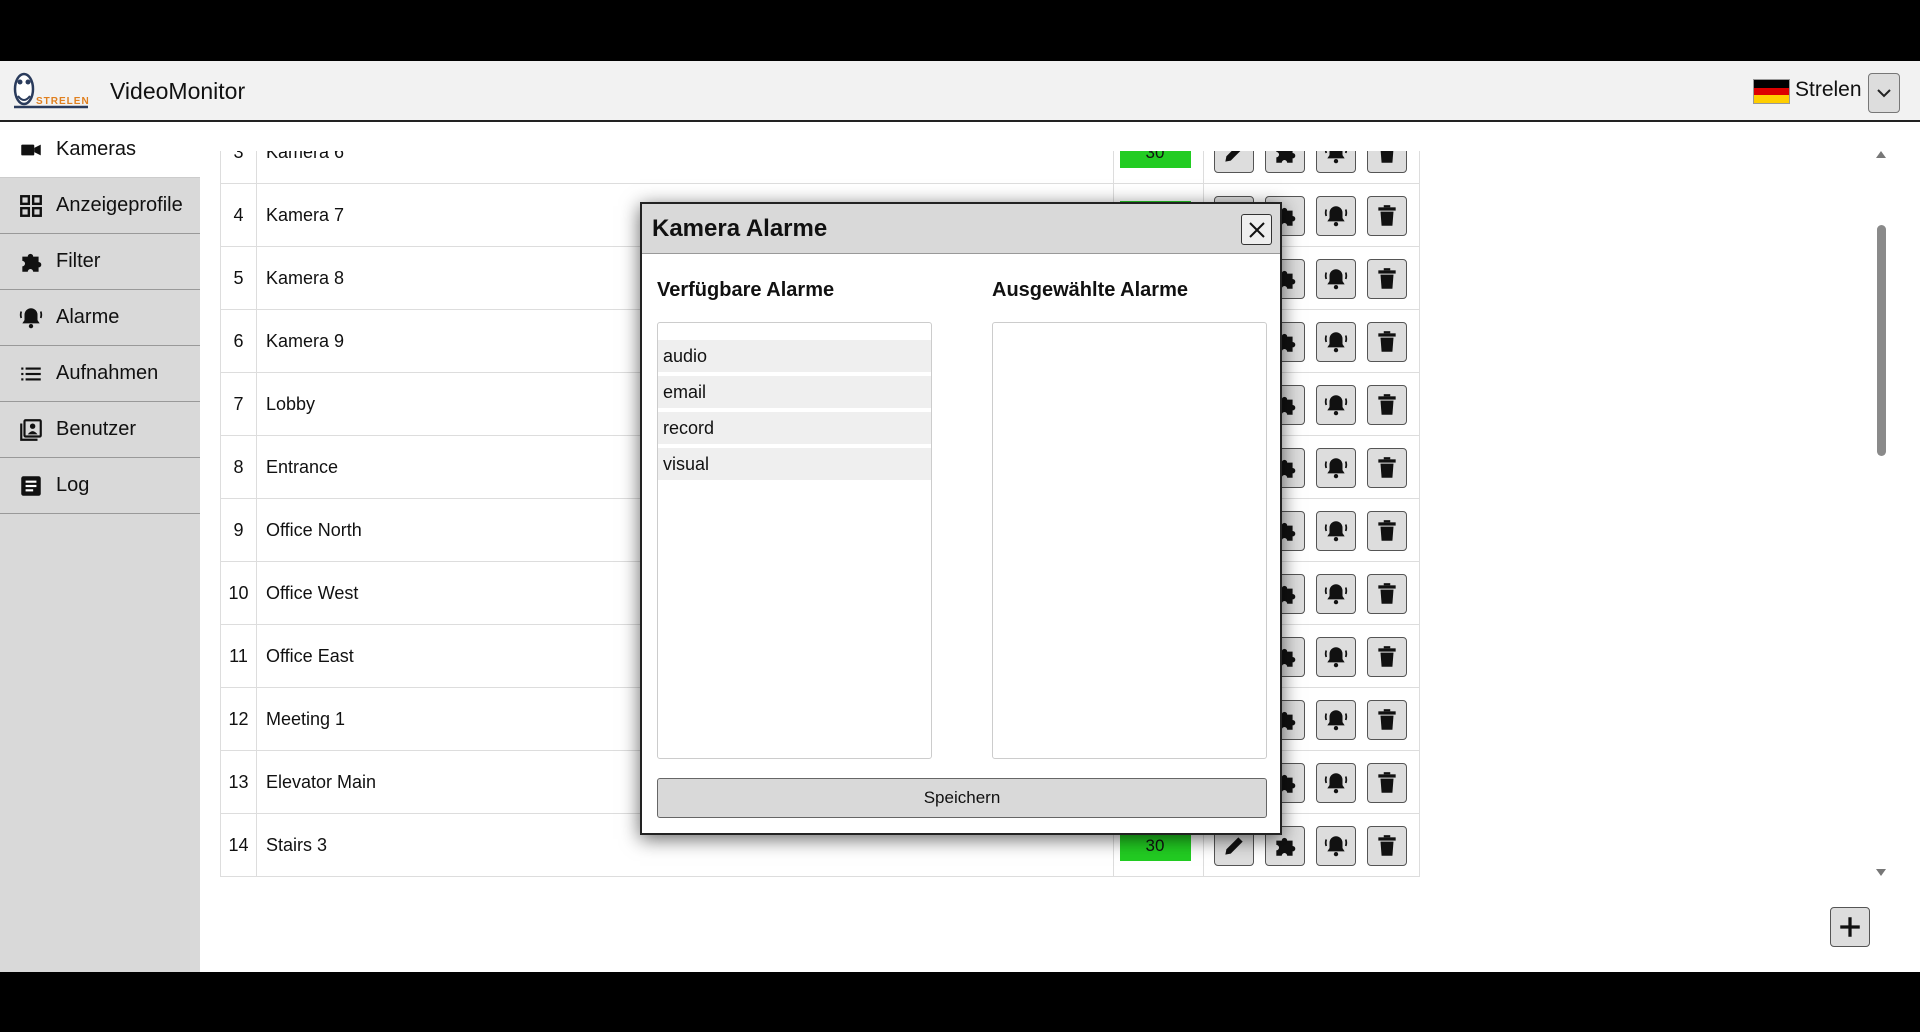 Image resolution: width=1920 pixels, height=1032 pixels. I want to click on sidebar-item-benutzer: Benutzer, so click(100, 430).